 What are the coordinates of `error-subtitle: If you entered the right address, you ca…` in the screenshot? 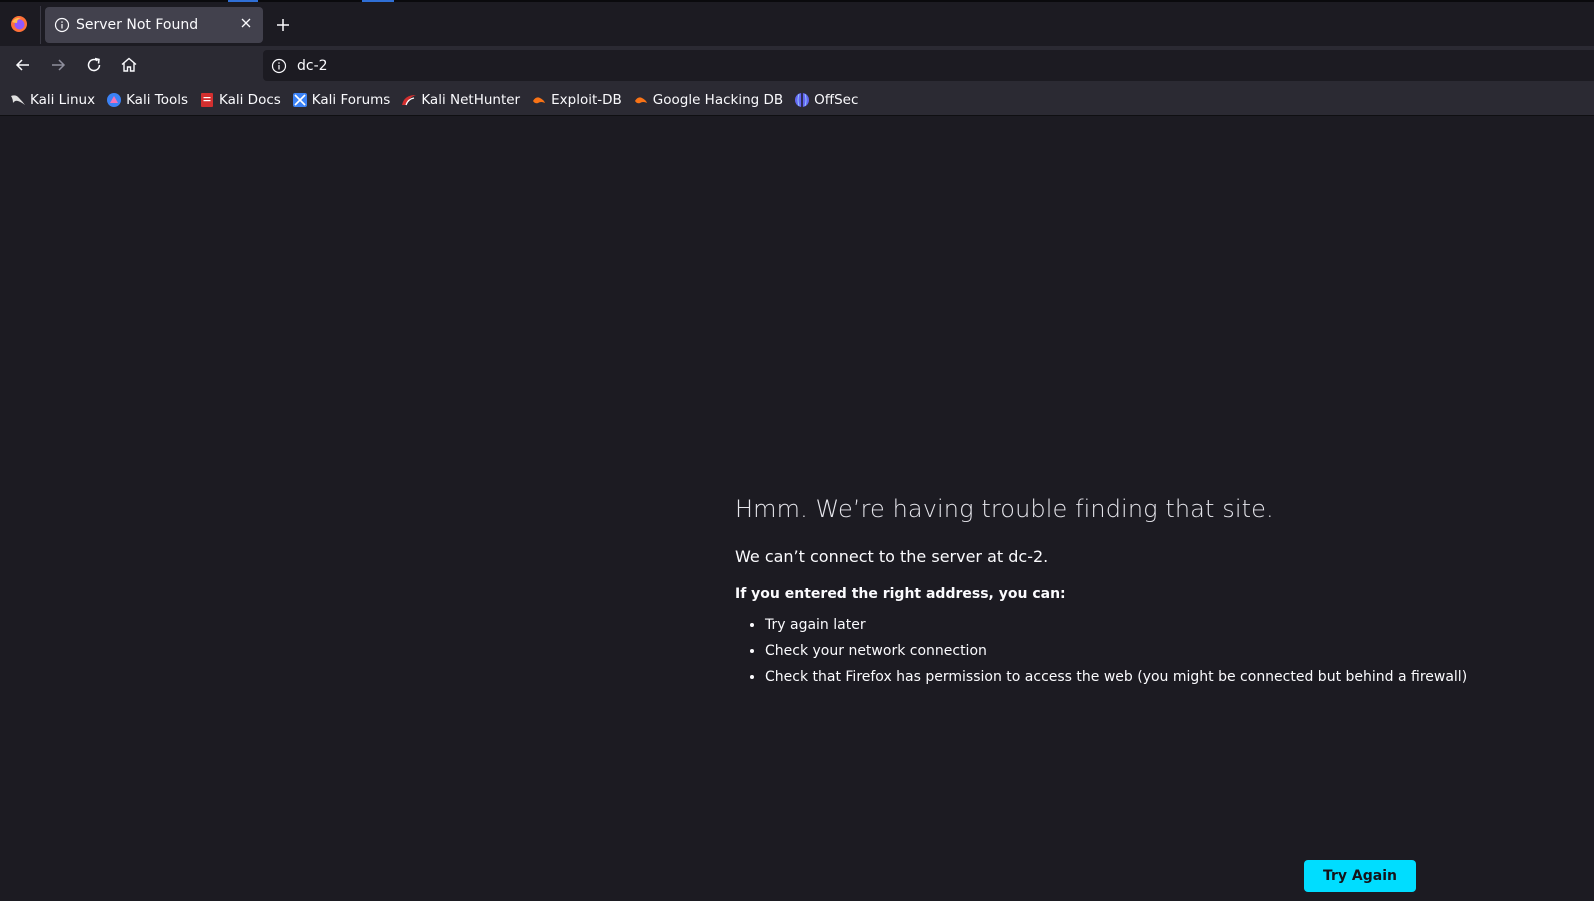 It's located at (900, 594).